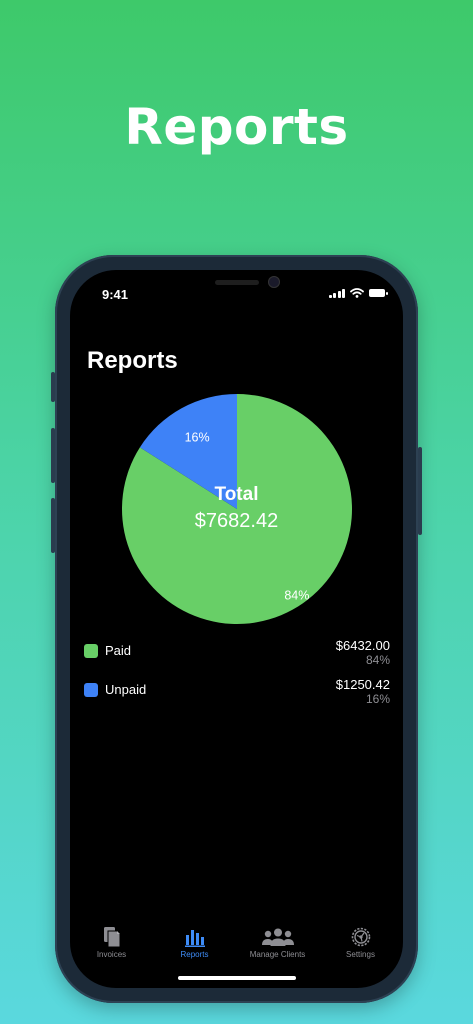  Describe the element at coordinates (91, 690) in the screenshot. I see `unpaid-swatch` at that location.